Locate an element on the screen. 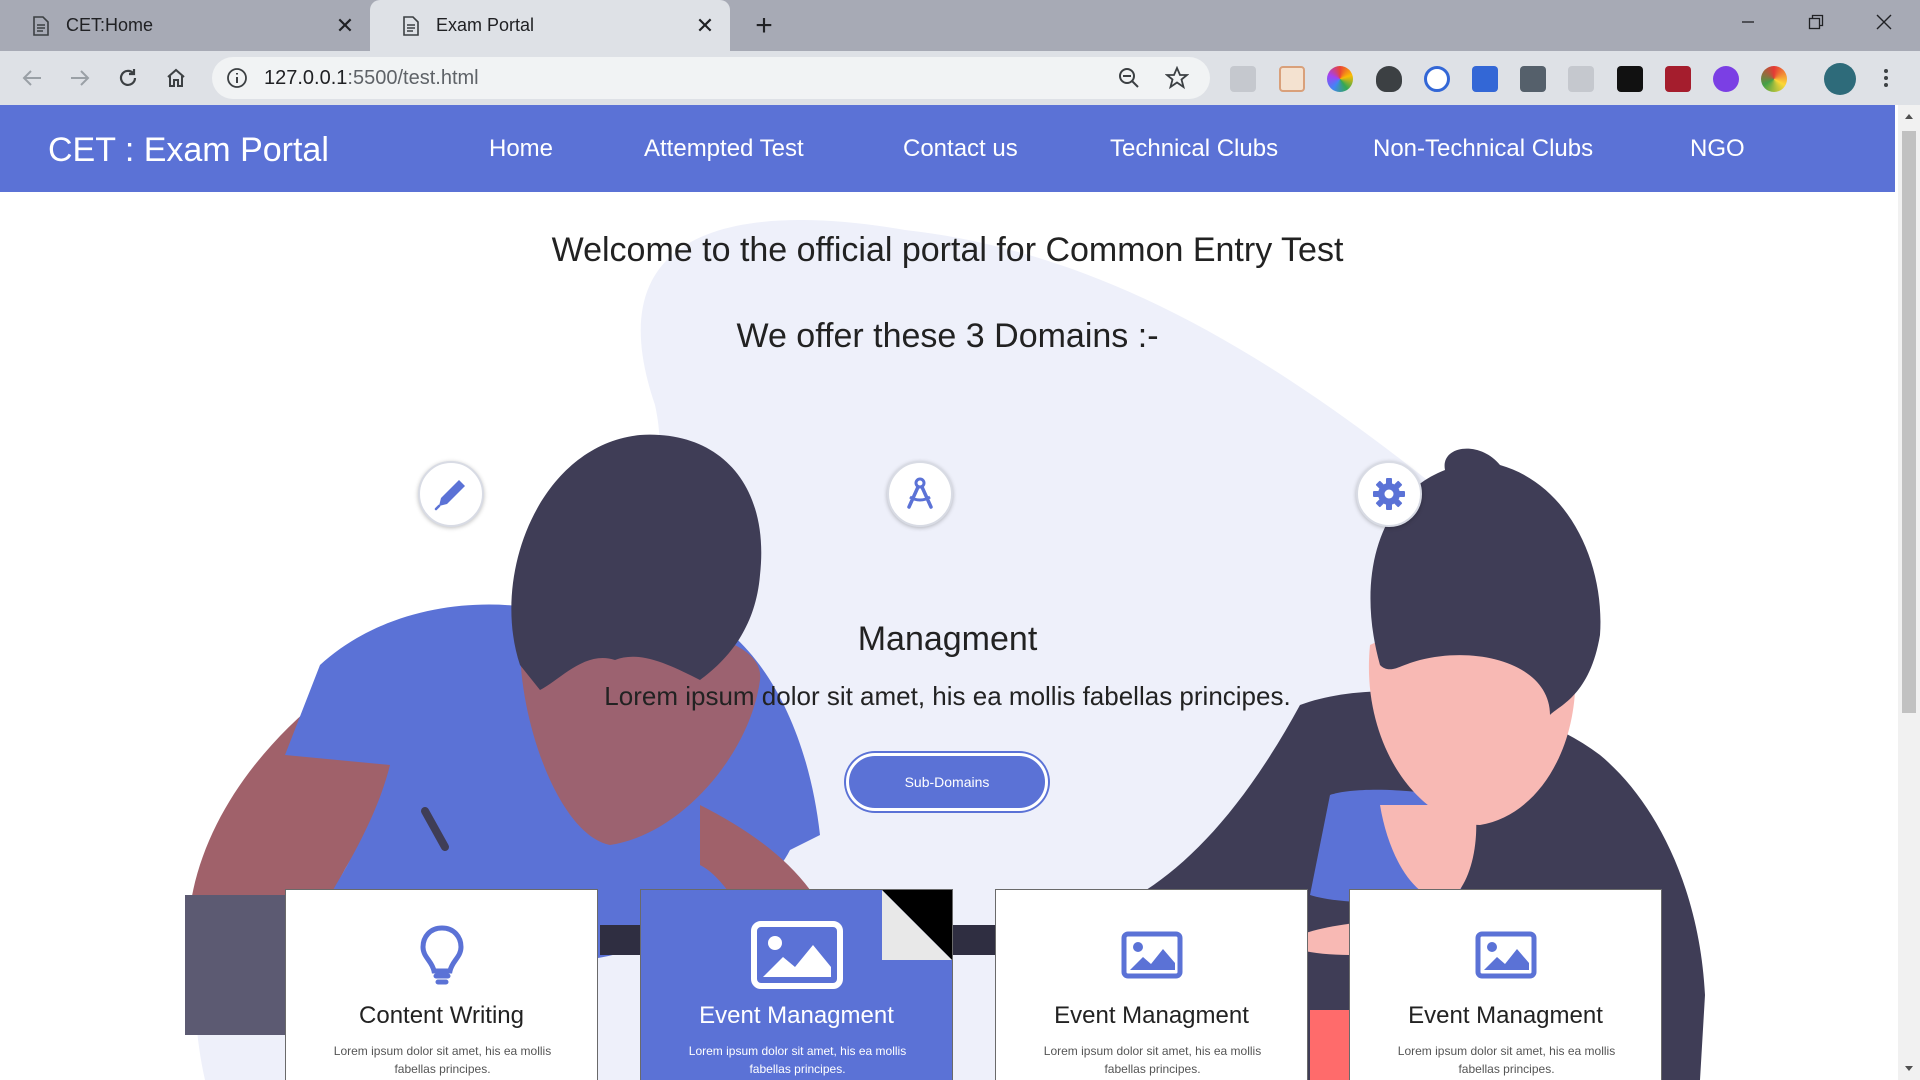  new-tab-button: + is located at coordinates (764, 25).